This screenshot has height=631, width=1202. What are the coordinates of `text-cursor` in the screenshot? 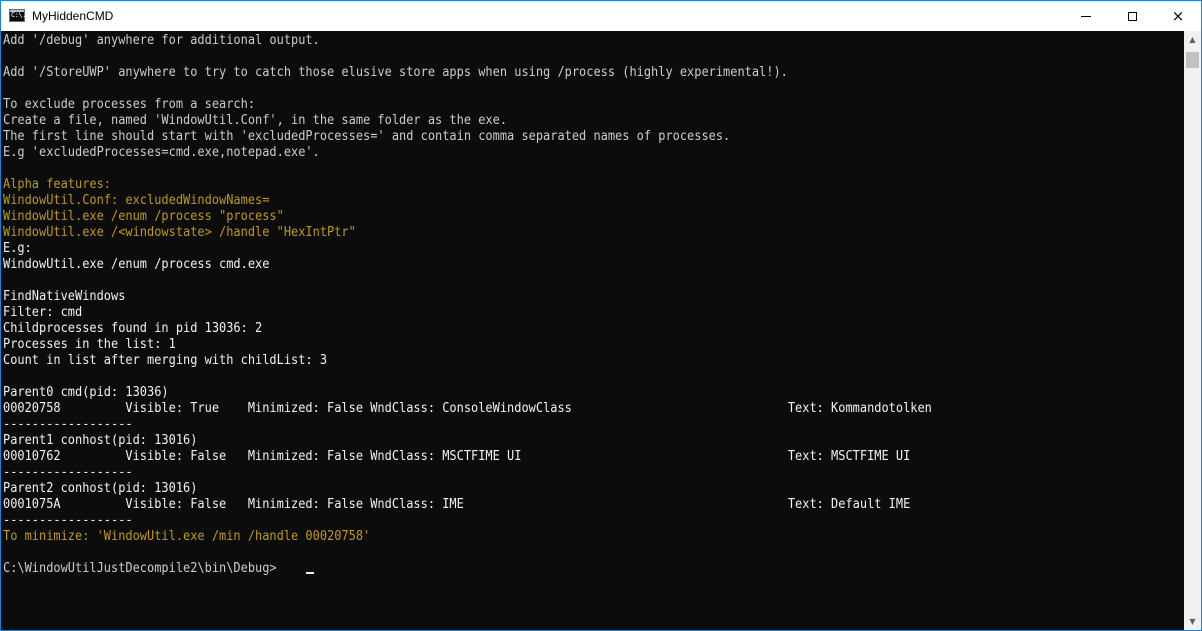 It's located at (310, 573).